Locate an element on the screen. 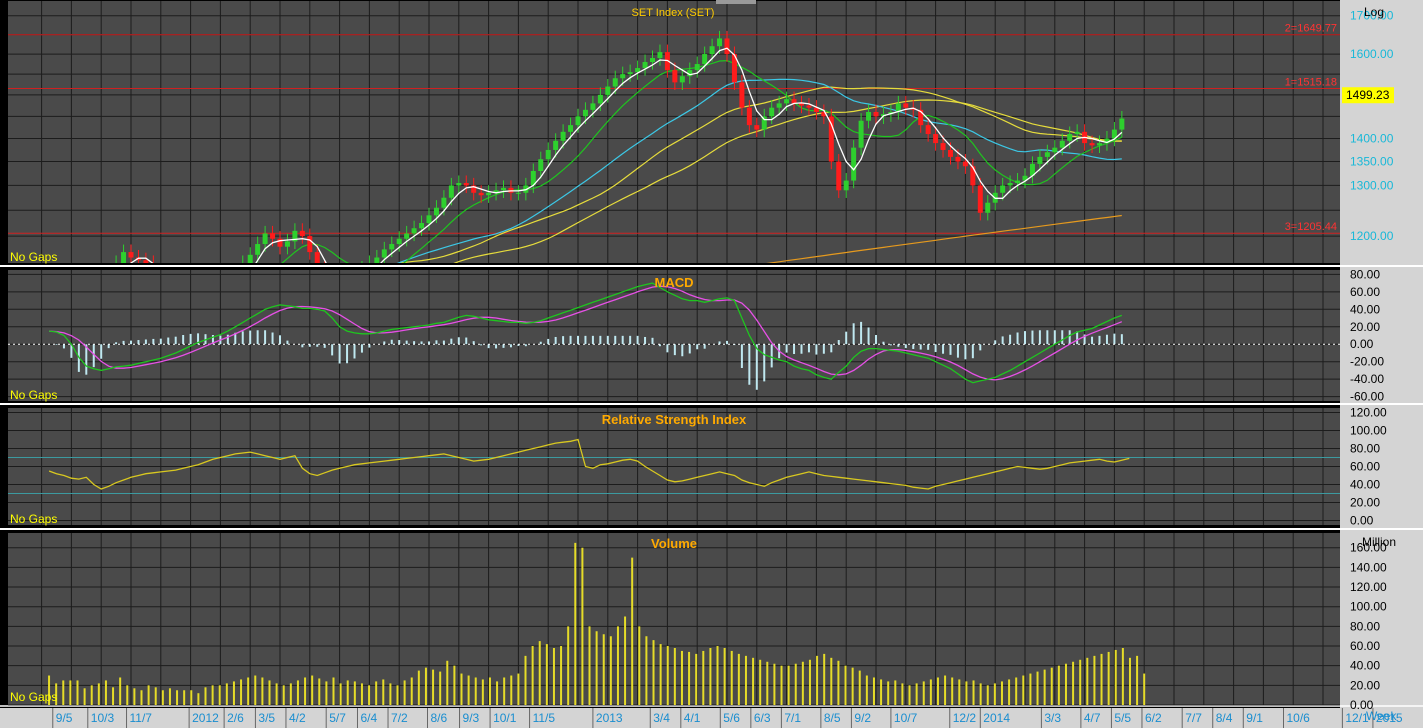 The width and height of the screenshot is (1423, 728). rsi-axis-tick: 20.00 is located at coordinates (1365, 503).